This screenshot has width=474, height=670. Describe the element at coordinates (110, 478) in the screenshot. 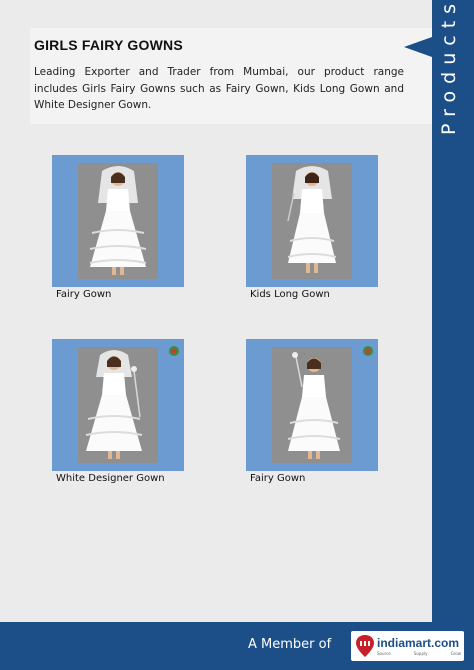

I see `product-caption: White Designer Gown` at that location.